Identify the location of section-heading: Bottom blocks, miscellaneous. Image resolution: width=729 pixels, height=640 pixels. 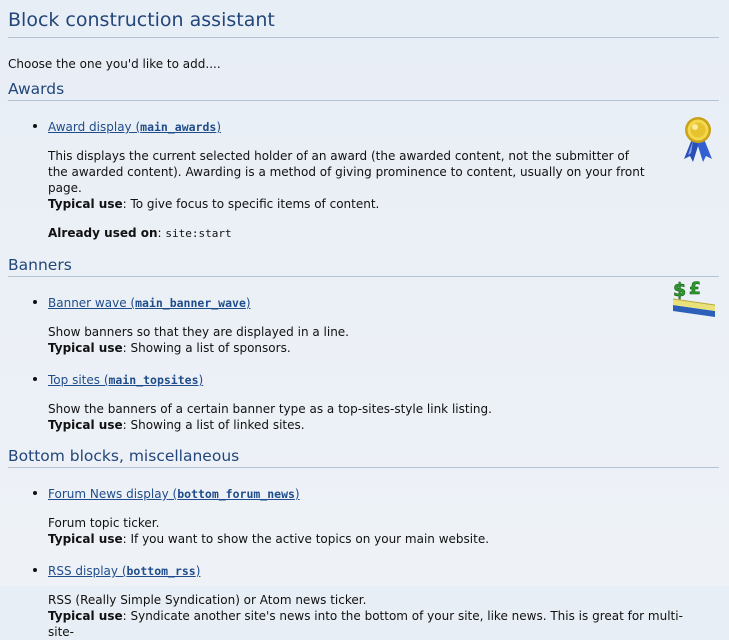
(363, 457).